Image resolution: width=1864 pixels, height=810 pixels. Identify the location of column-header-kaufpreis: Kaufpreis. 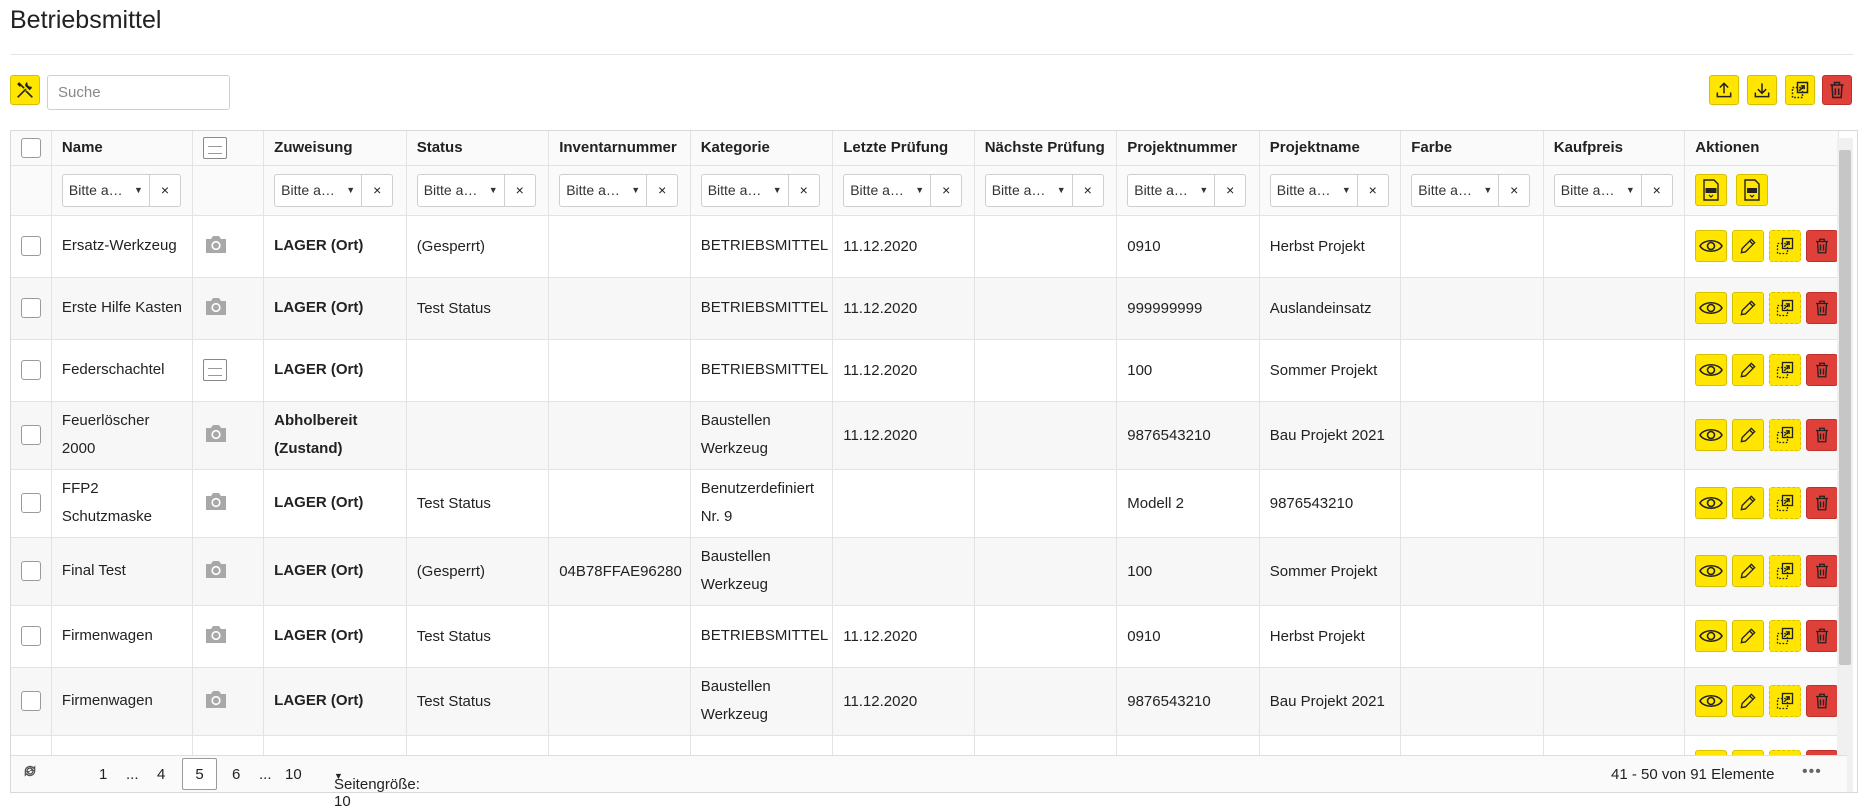
(1614, 148).